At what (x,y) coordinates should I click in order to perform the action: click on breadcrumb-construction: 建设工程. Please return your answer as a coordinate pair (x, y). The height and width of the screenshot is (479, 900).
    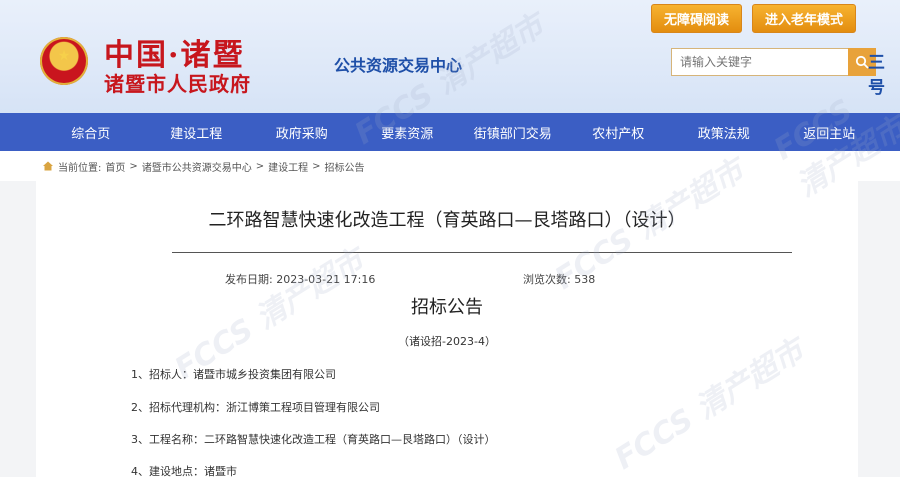
    Looking at the image, I should click on (288, 166).